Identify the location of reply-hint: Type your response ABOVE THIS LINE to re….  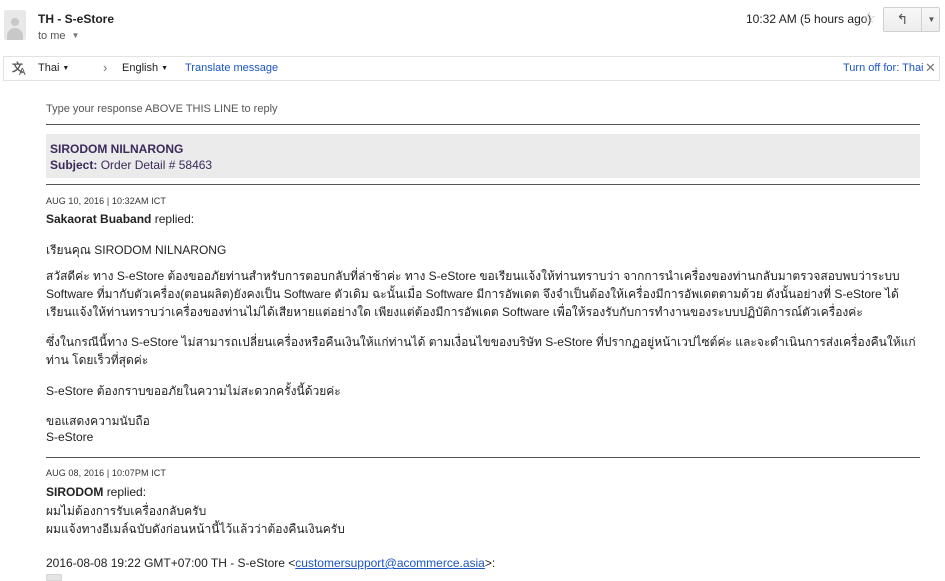
(162, 109).